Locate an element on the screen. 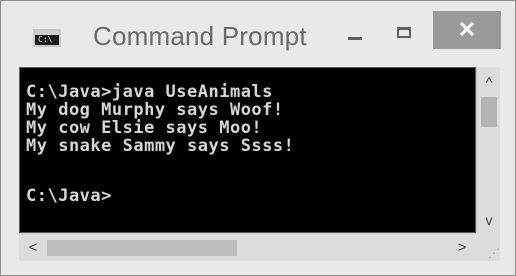 Image resolution: width=516 pixels, height=276 pixels. console-line: My dog Murphy says Woof! is located at coordinates (155, 110).